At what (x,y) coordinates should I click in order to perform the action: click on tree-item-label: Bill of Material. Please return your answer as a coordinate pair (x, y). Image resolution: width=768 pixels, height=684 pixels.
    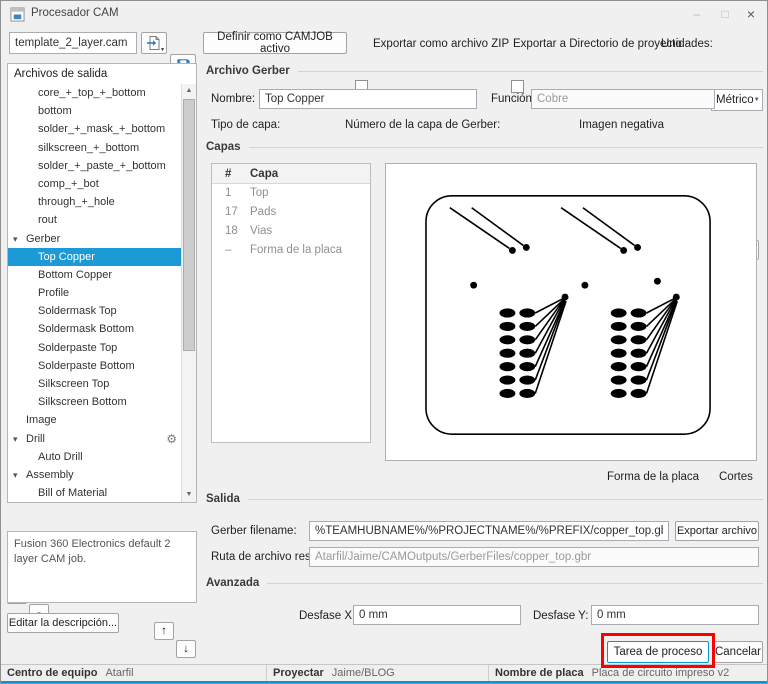
    Looking at the image, I should click on (73, 493).